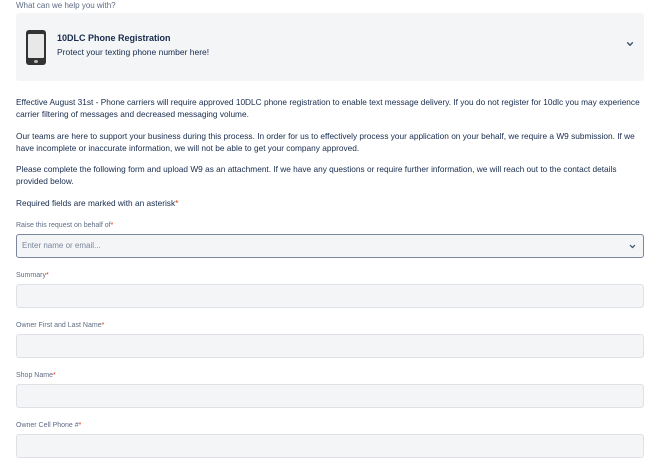 The width and height of the screenshot is (670, 467). I want to click on owner-name-label-text: Owner First and Last Name, so click(59, 325).